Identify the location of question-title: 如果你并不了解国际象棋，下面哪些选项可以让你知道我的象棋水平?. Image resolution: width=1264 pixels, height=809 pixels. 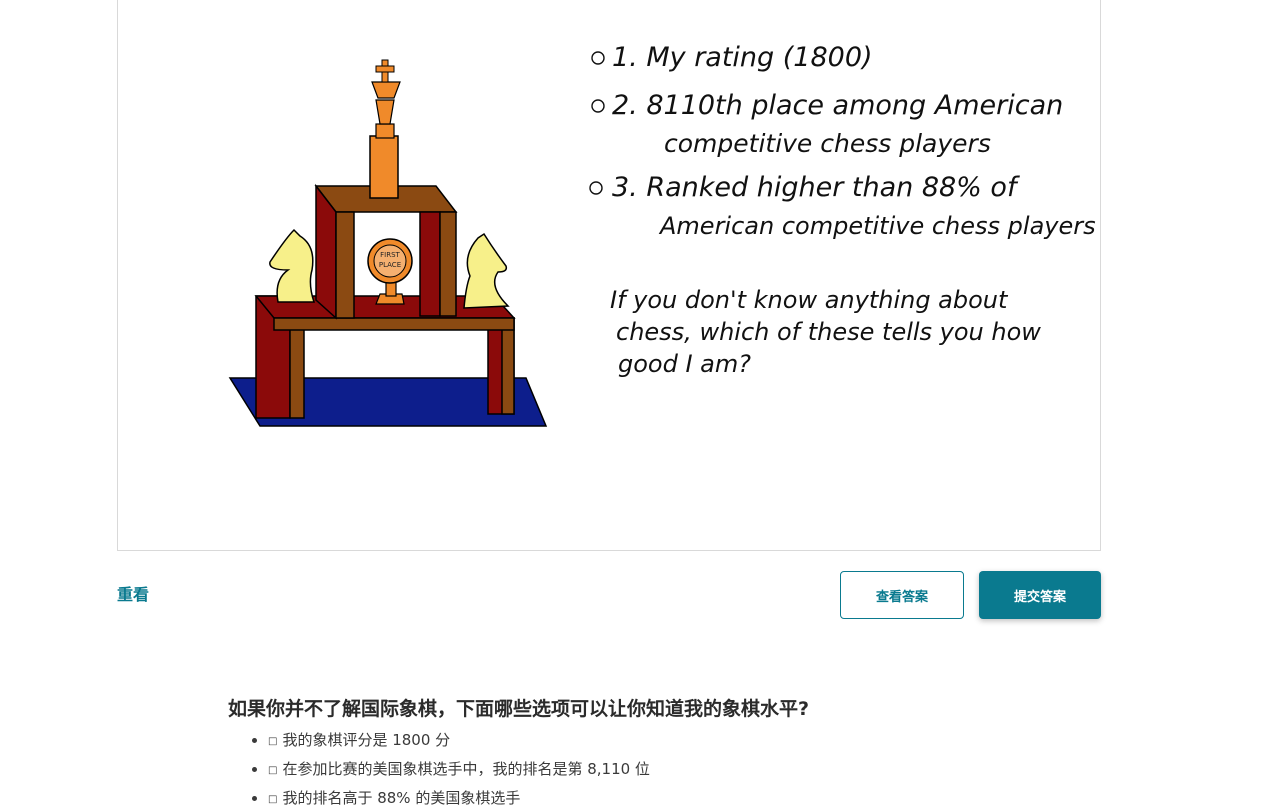
(519, 709).